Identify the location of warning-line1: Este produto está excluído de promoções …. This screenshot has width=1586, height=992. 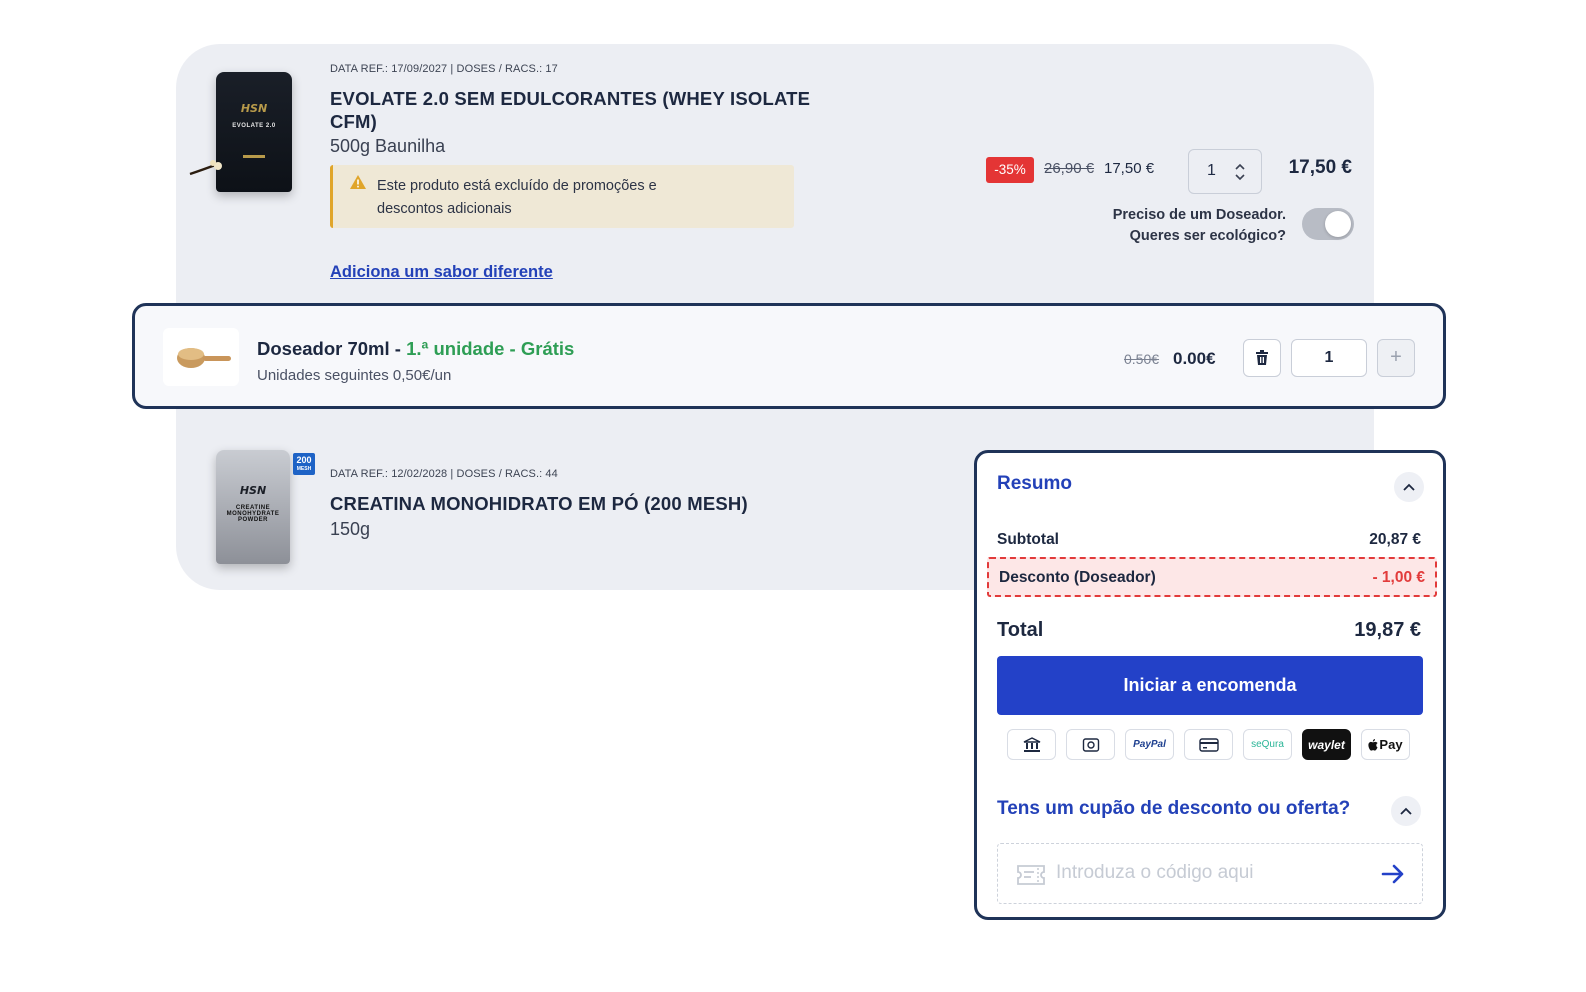
(517, 186).